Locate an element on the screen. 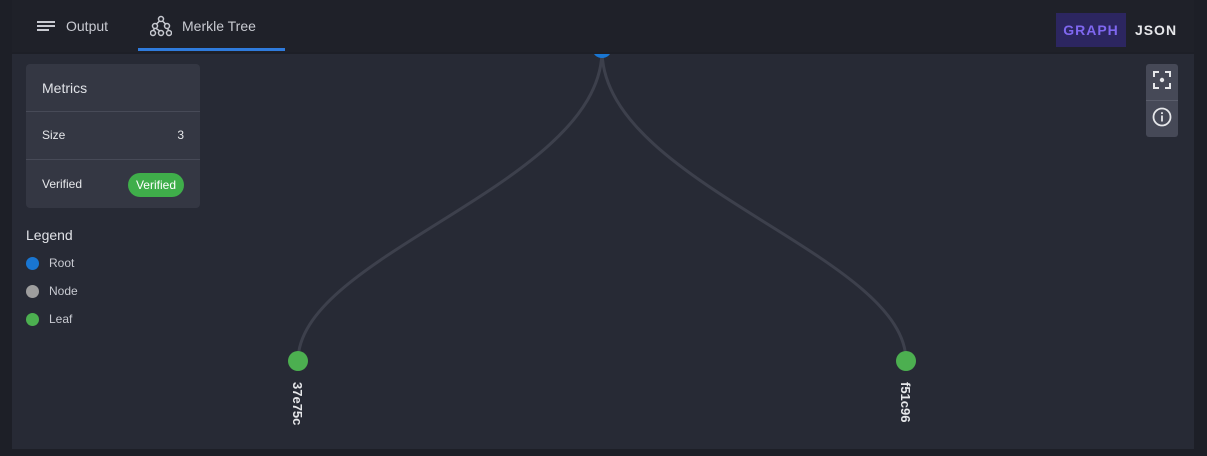 This screenshot has height=456, width=1207. fit-view-button is located at coordinates (1162, 82).